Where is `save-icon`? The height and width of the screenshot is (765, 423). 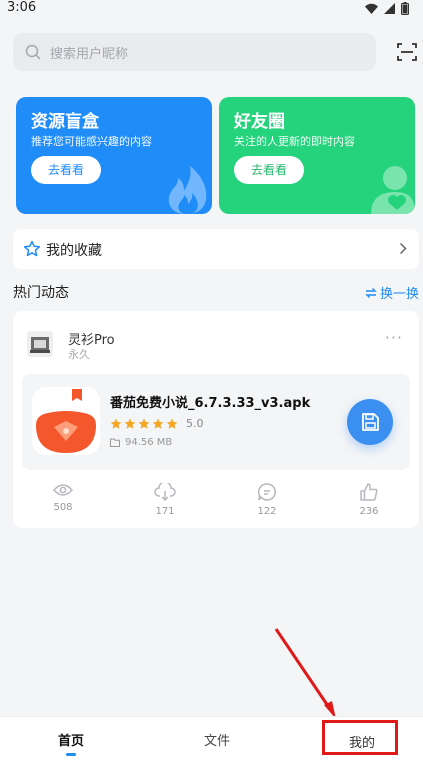 save-icon is located at coordinates (370, 422).